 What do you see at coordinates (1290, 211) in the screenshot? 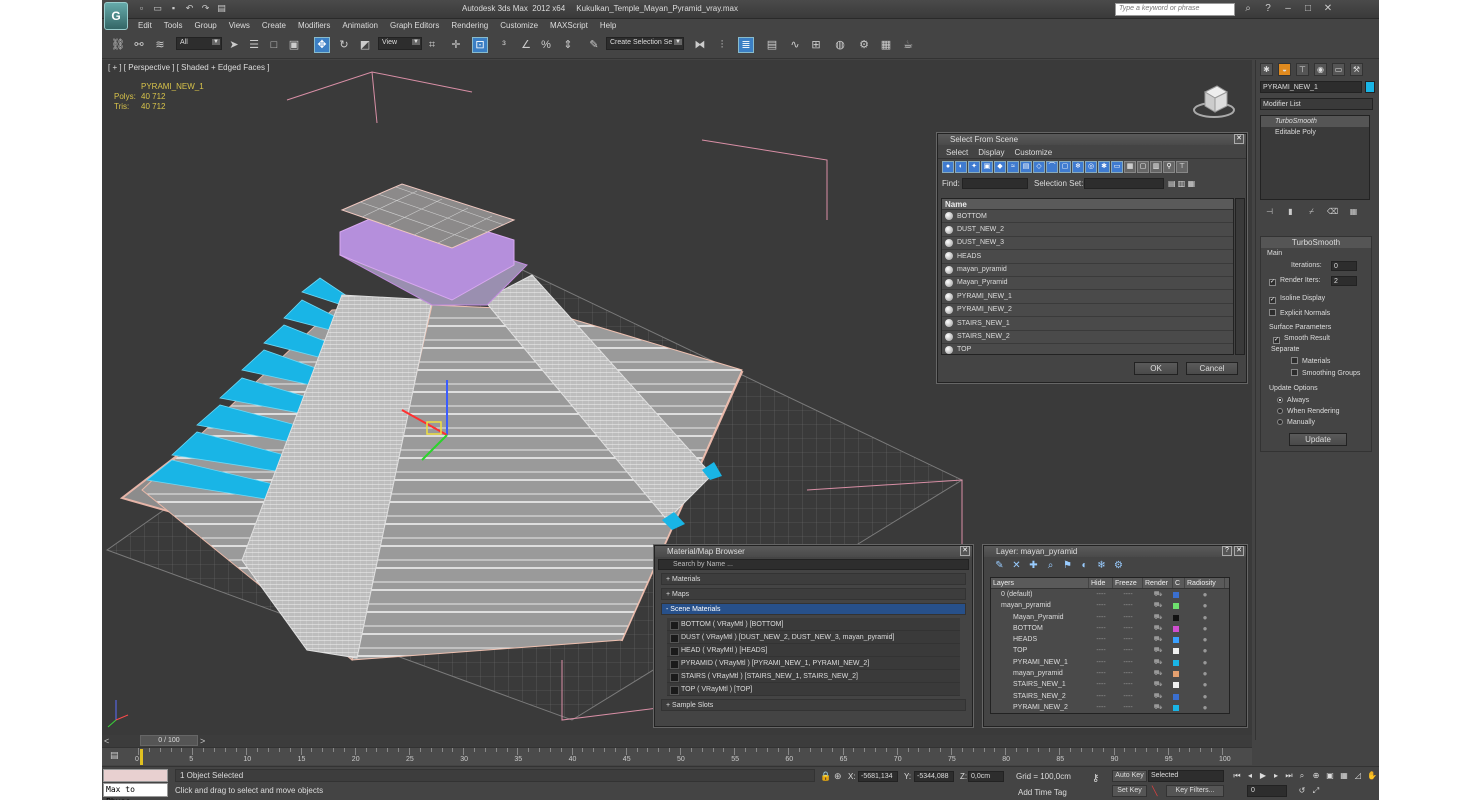
I see `show-end-result-icon: ▮` at bounding box center [1290, 211].